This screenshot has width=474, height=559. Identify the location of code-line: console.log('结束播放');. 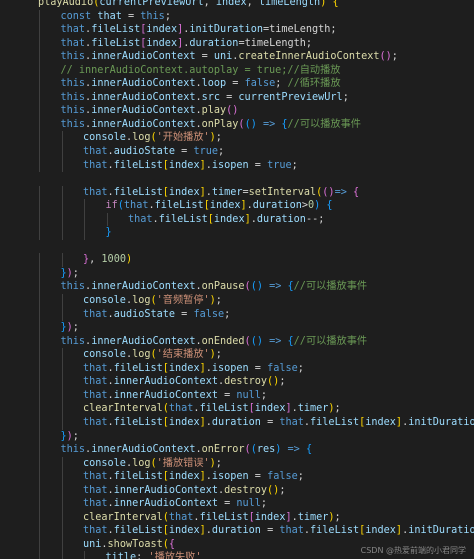
(237, 355).